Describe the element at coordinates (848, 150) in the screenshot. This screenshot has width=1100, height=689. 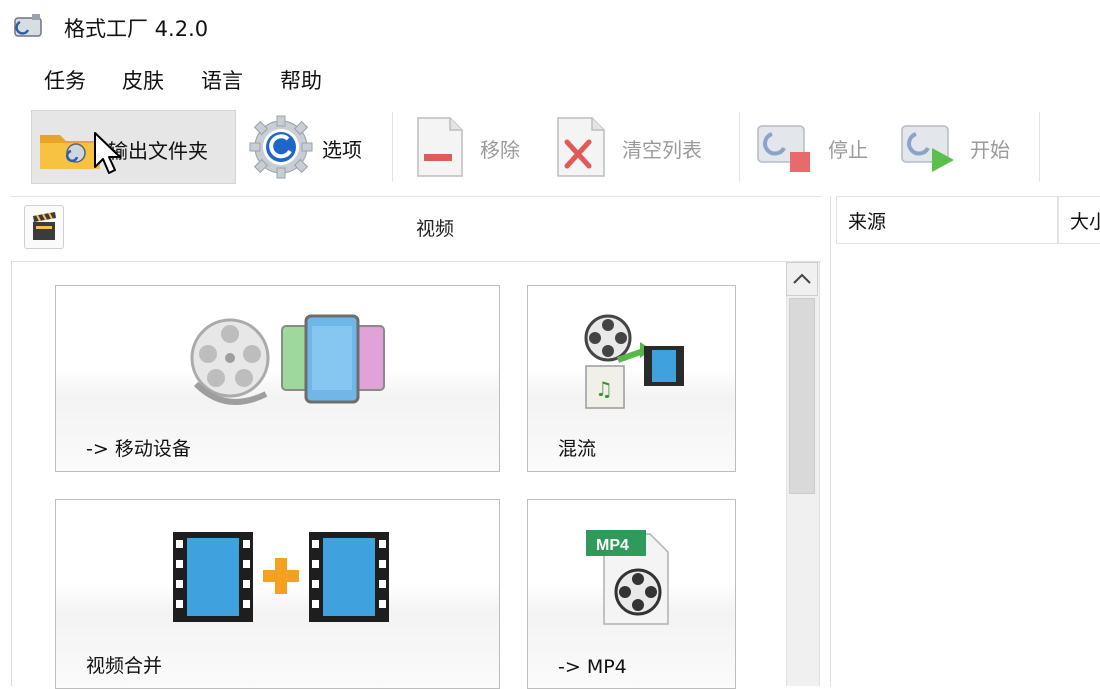
I see `stop-label: 停止` at that location.